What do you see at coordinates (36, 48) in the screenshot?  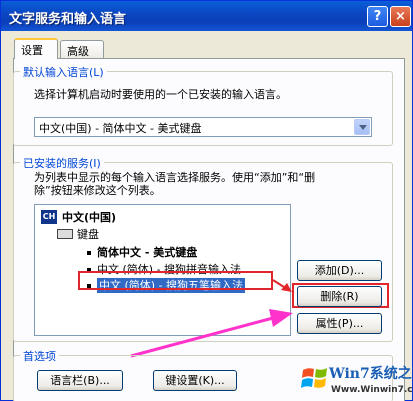 I see `tab-settings: 设置` at bounding box center [36, 48].